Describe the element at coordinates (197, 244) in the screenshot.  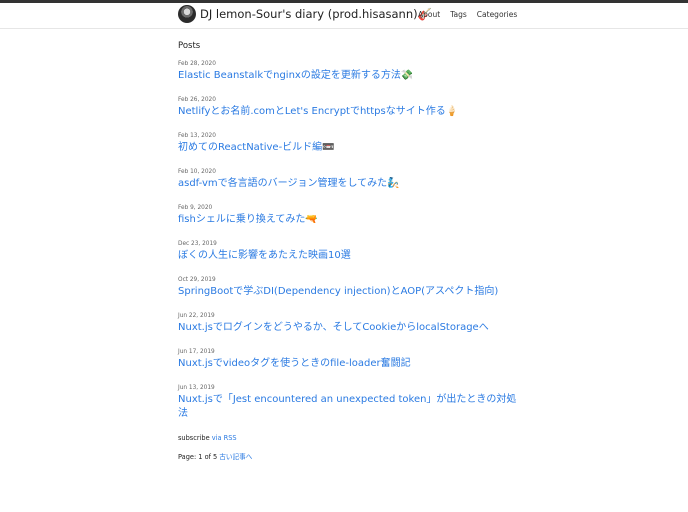
I see `post-date: Dec 23, 2019` at that location.